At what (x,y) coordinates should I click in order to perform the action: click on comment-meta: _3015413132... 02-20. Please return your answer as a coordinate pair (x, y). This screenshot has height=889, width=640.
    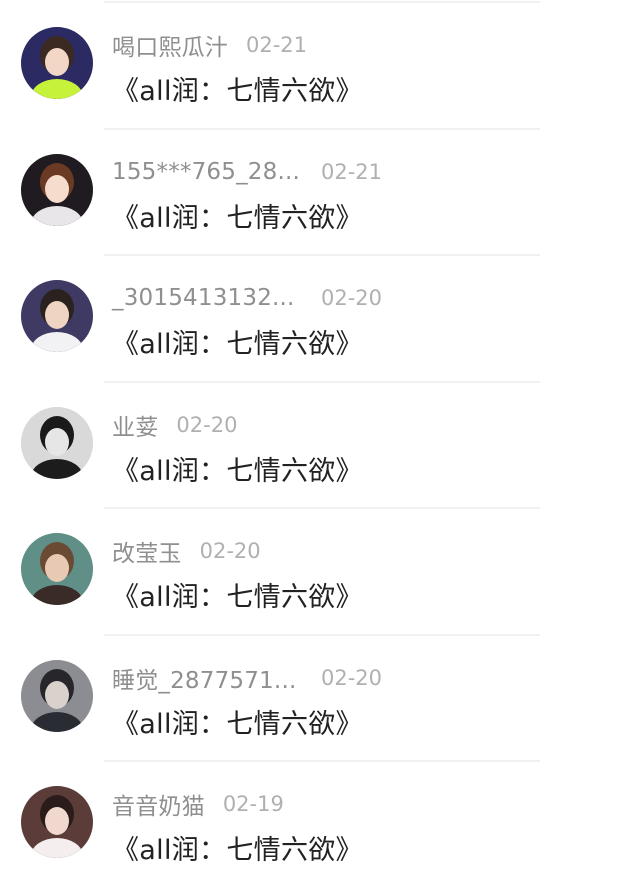
    Looking at the image, I should click on (247, 298).